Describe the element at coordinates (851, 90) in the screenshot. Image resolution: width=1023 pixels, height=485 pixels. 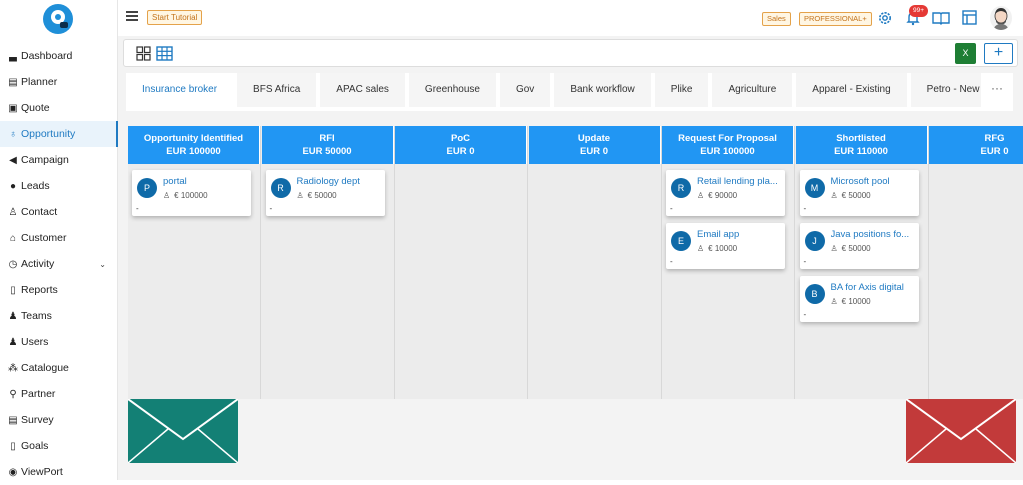
I see `tab-pipeline: Apparel - Existing` at that location.